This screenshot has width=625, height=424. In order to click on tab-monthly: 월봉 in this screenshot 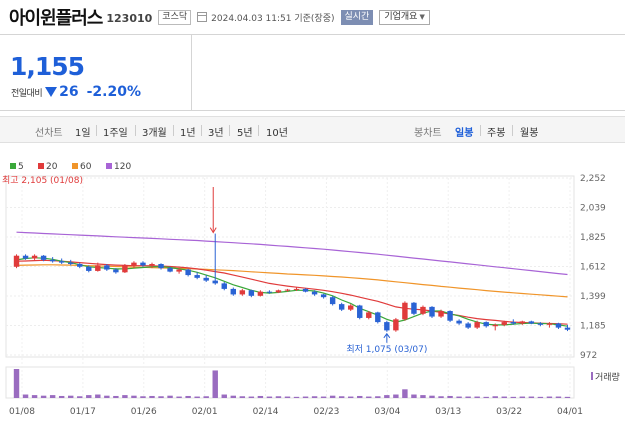, I will do `click(529, 131)`.